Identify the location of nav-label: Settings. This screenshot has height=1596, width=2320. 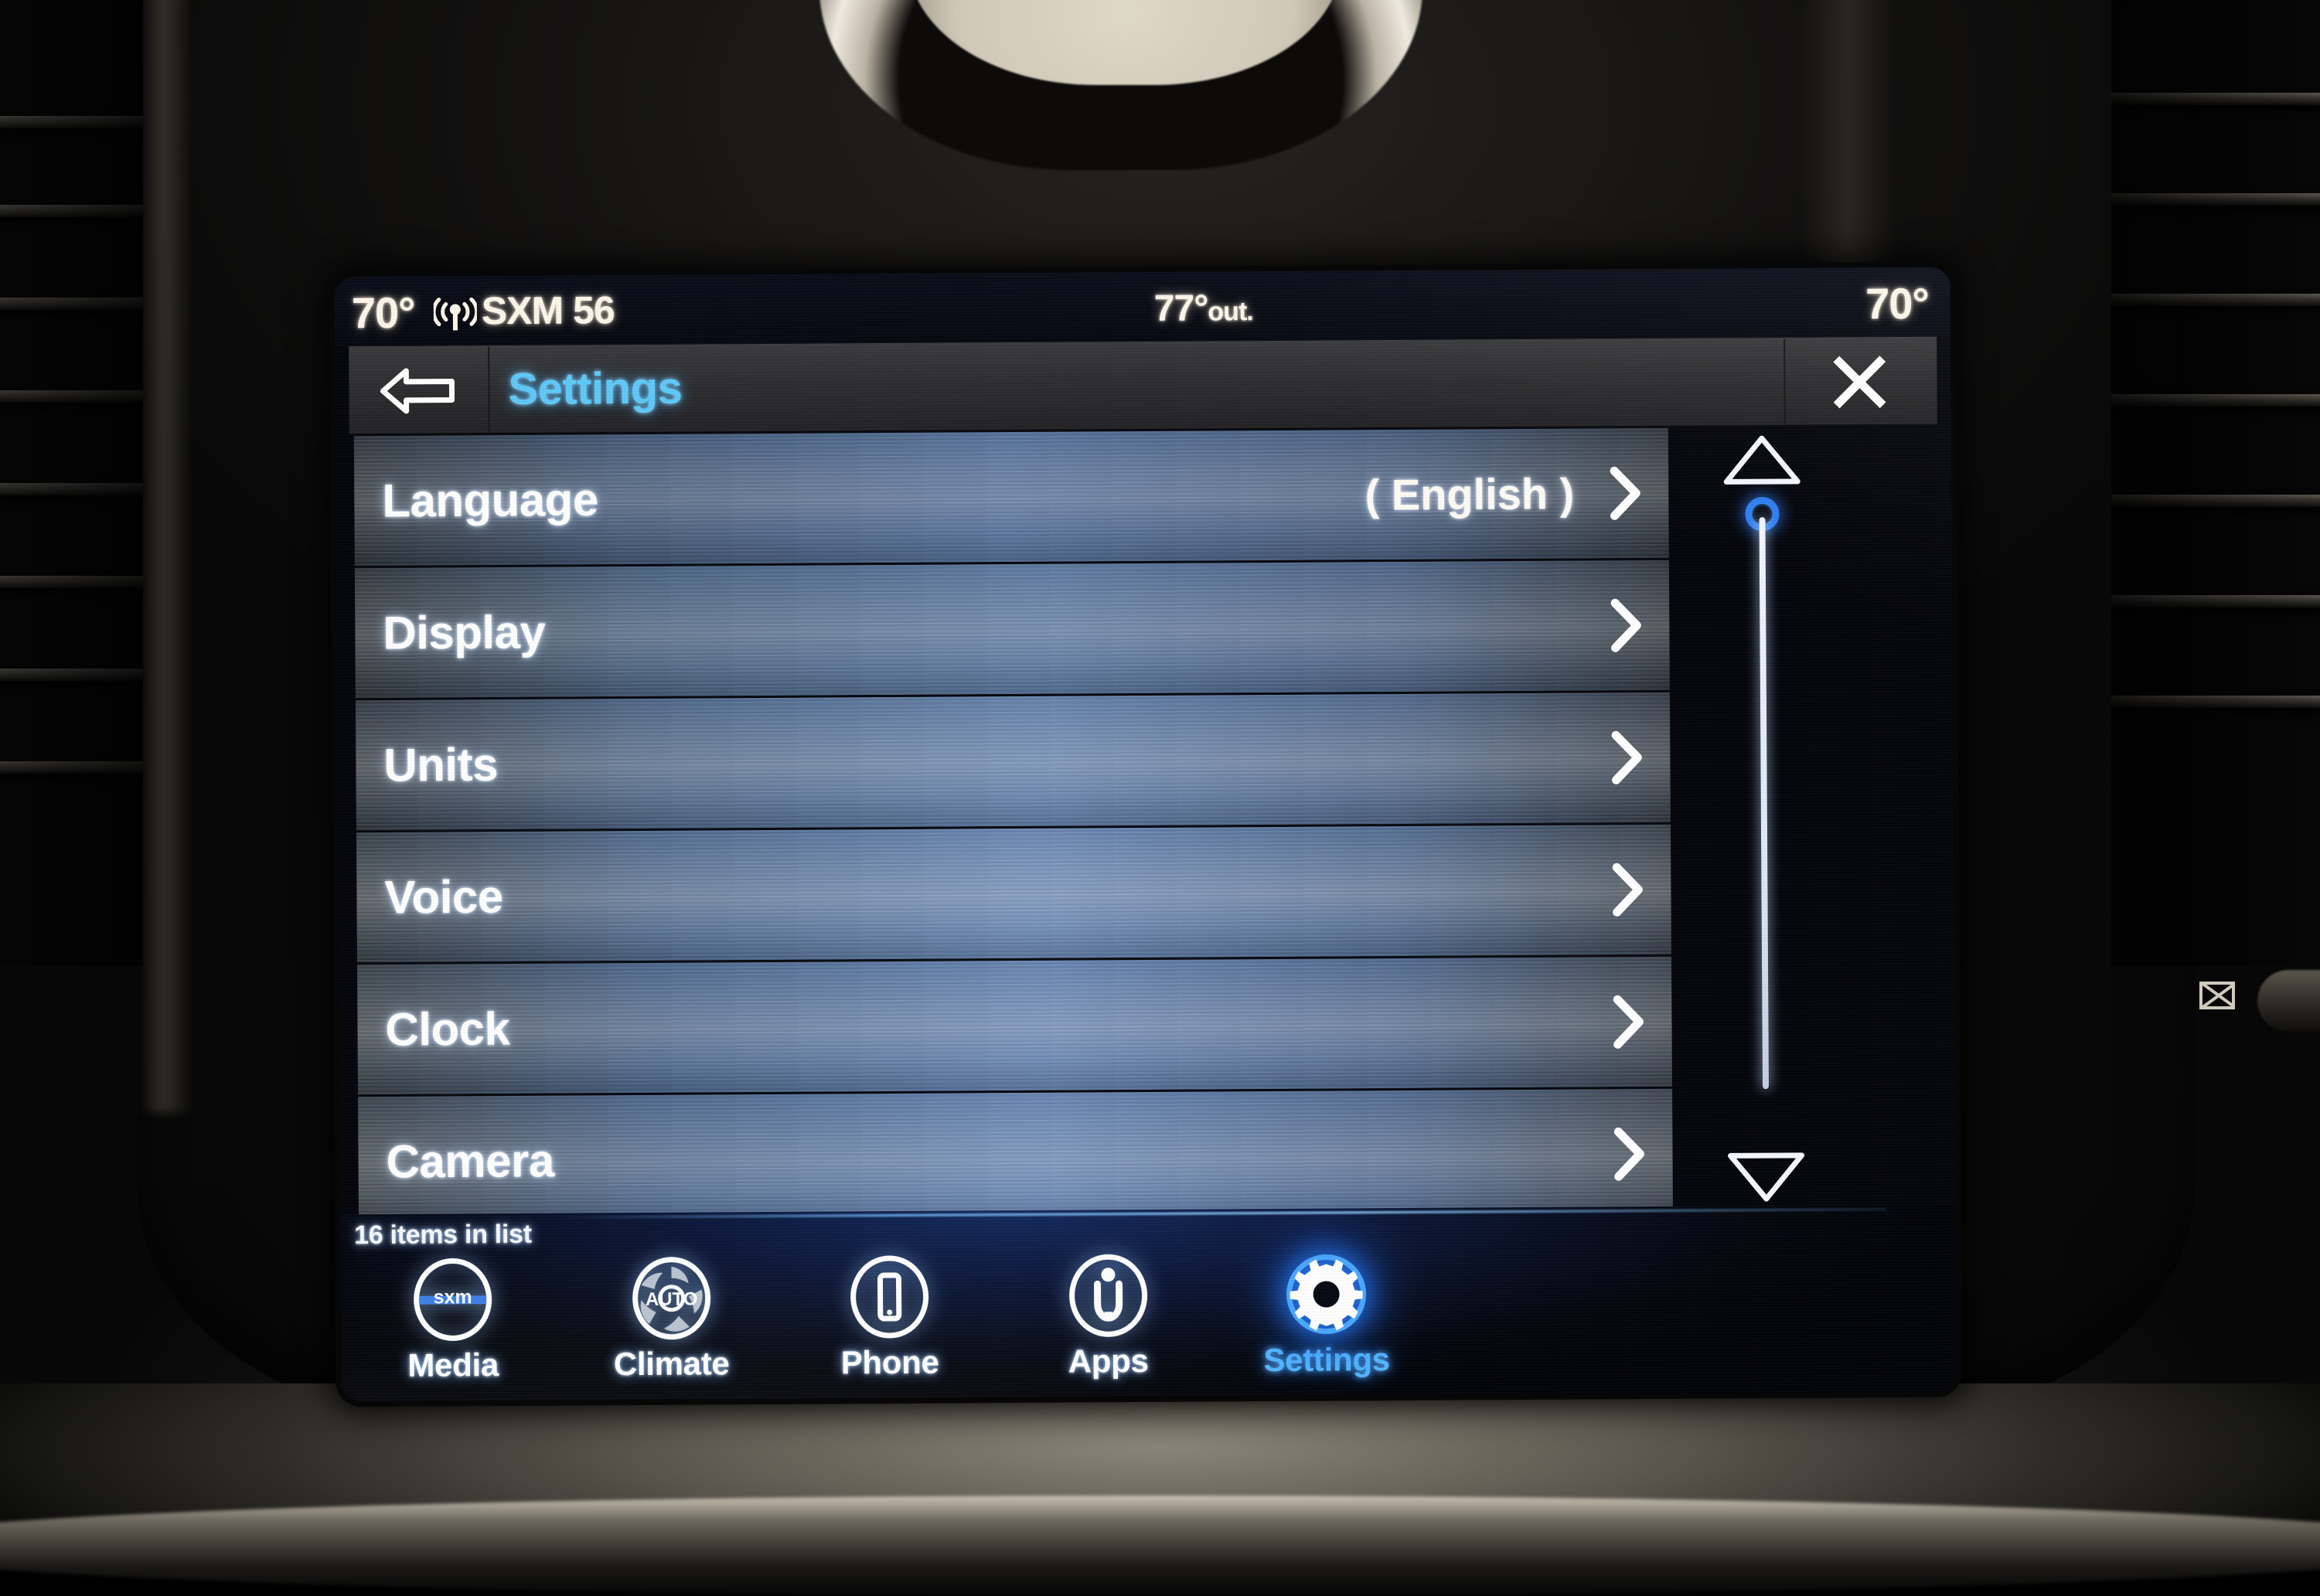
(1327, 1360).